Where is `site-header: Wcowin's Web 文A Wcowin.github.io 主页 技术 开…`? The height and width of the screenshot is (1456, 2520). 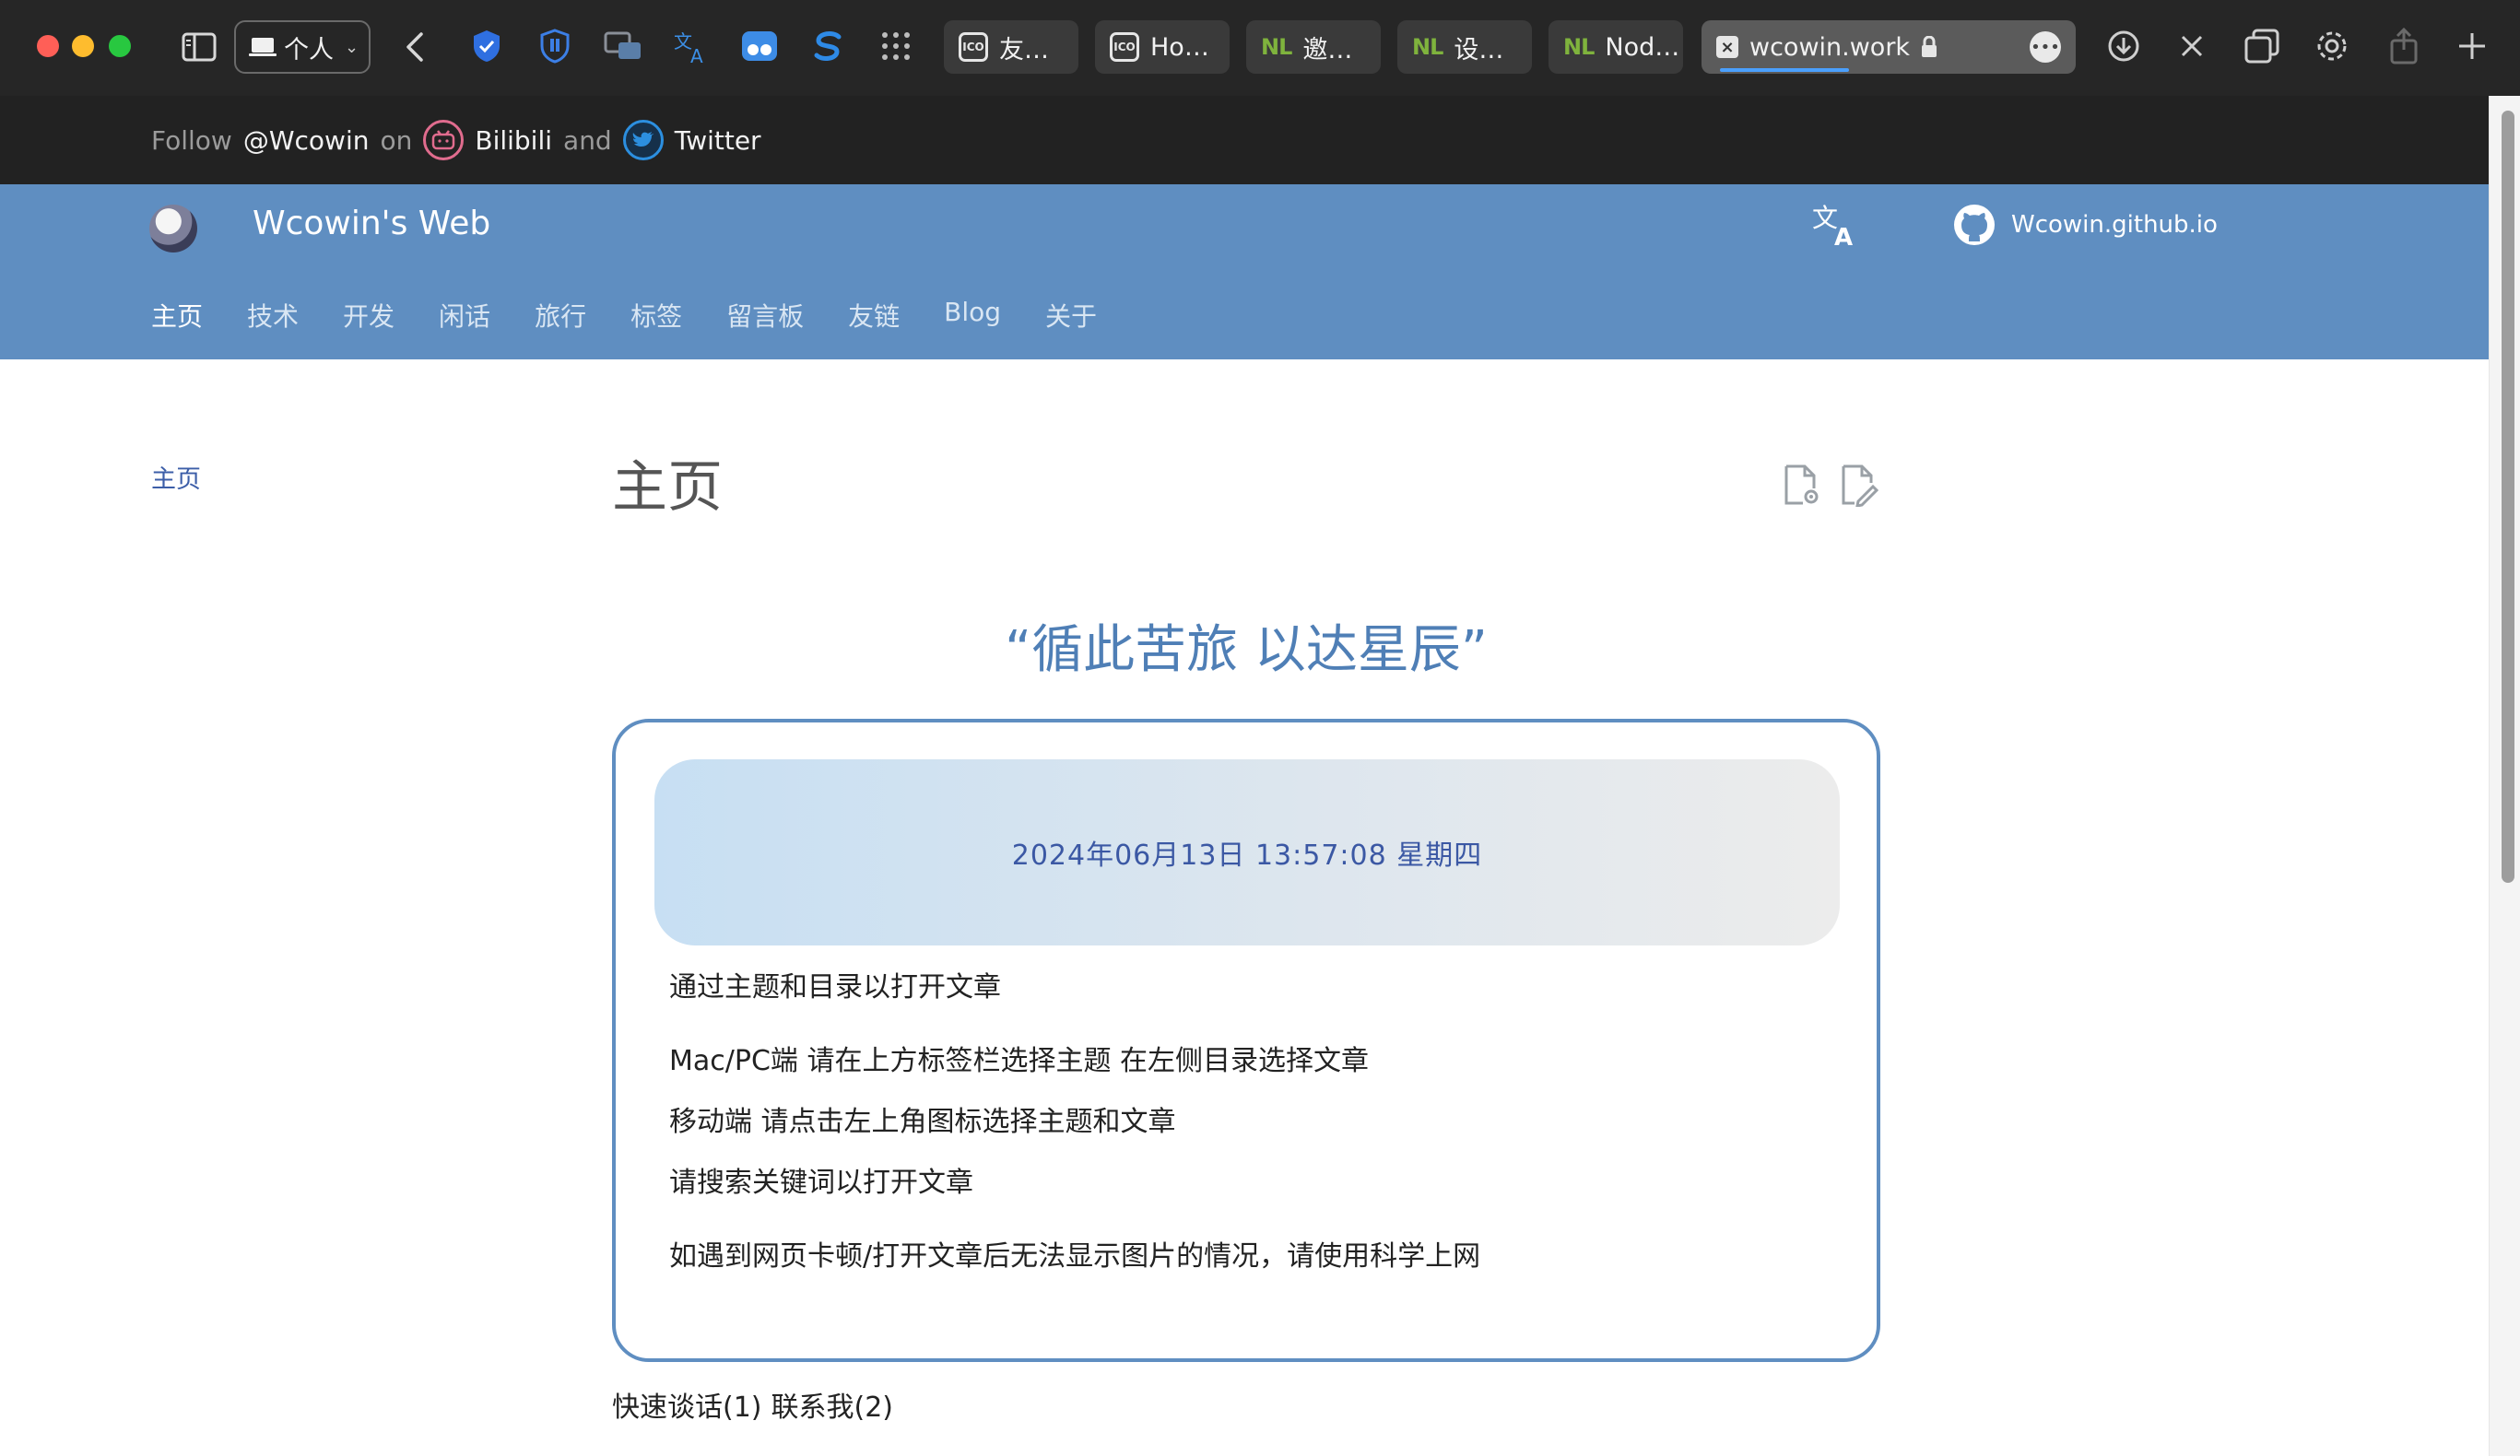 site-header: Wcowin's Web 文A Wcowin.github.io 主页 技术 开… is located at coordinates (1244, 271).